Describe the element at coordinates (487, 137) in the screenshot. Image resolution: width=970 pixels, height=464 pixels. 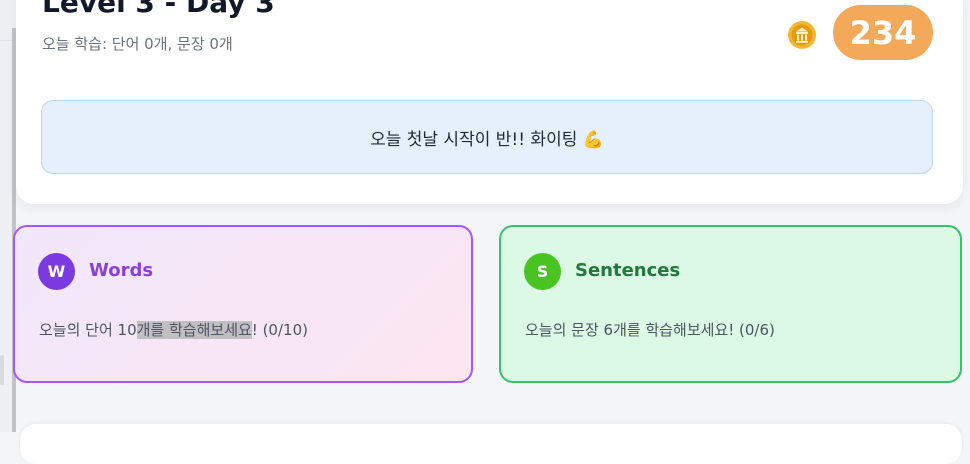
I see `motivation-banner: 오늘 첫날 시작이 반!! 화이팅 💪` at that location.